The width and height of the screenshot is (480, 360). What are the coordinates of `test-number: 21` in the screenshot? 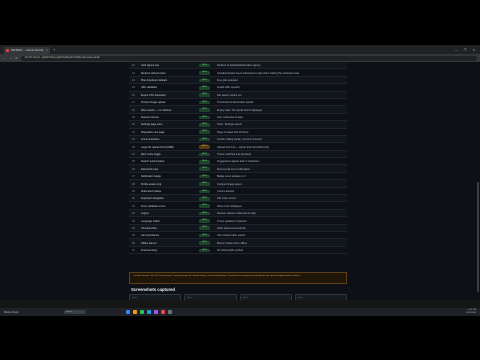 It's located at (133, 132).